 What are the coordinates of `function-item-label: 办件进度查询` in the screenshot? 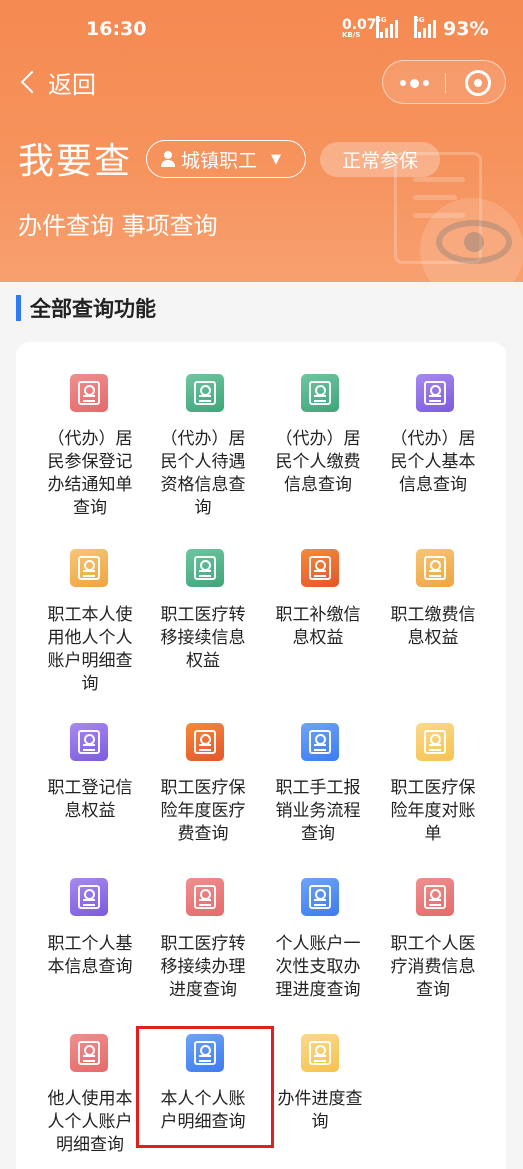 It's located at (320, 1110).